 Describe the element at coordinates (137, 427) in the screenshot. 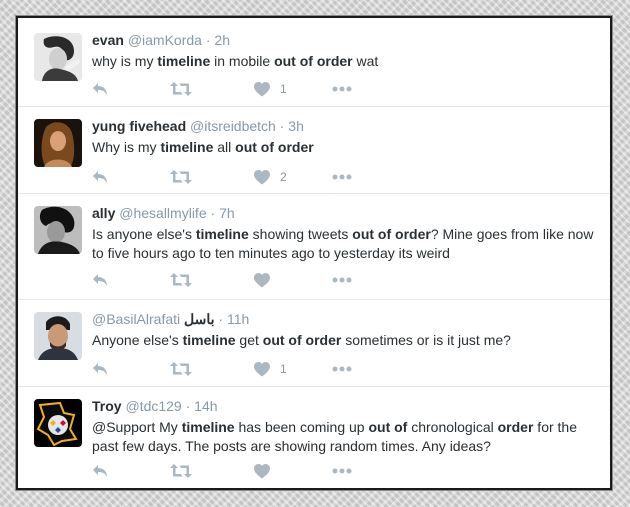

I see `text-segment: @Support My` at that location.